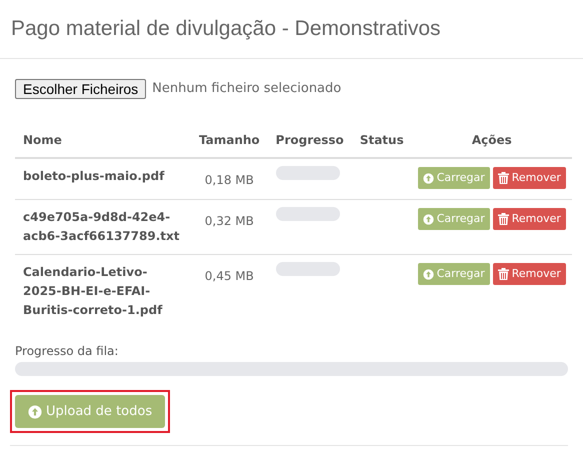  What do you see at coordinates (101, 227) in the screenshot?
I see `file-name: c49e705a-9d8d-42e4-acb6-3acf66137789.txt` at bounding box center [101, 227].